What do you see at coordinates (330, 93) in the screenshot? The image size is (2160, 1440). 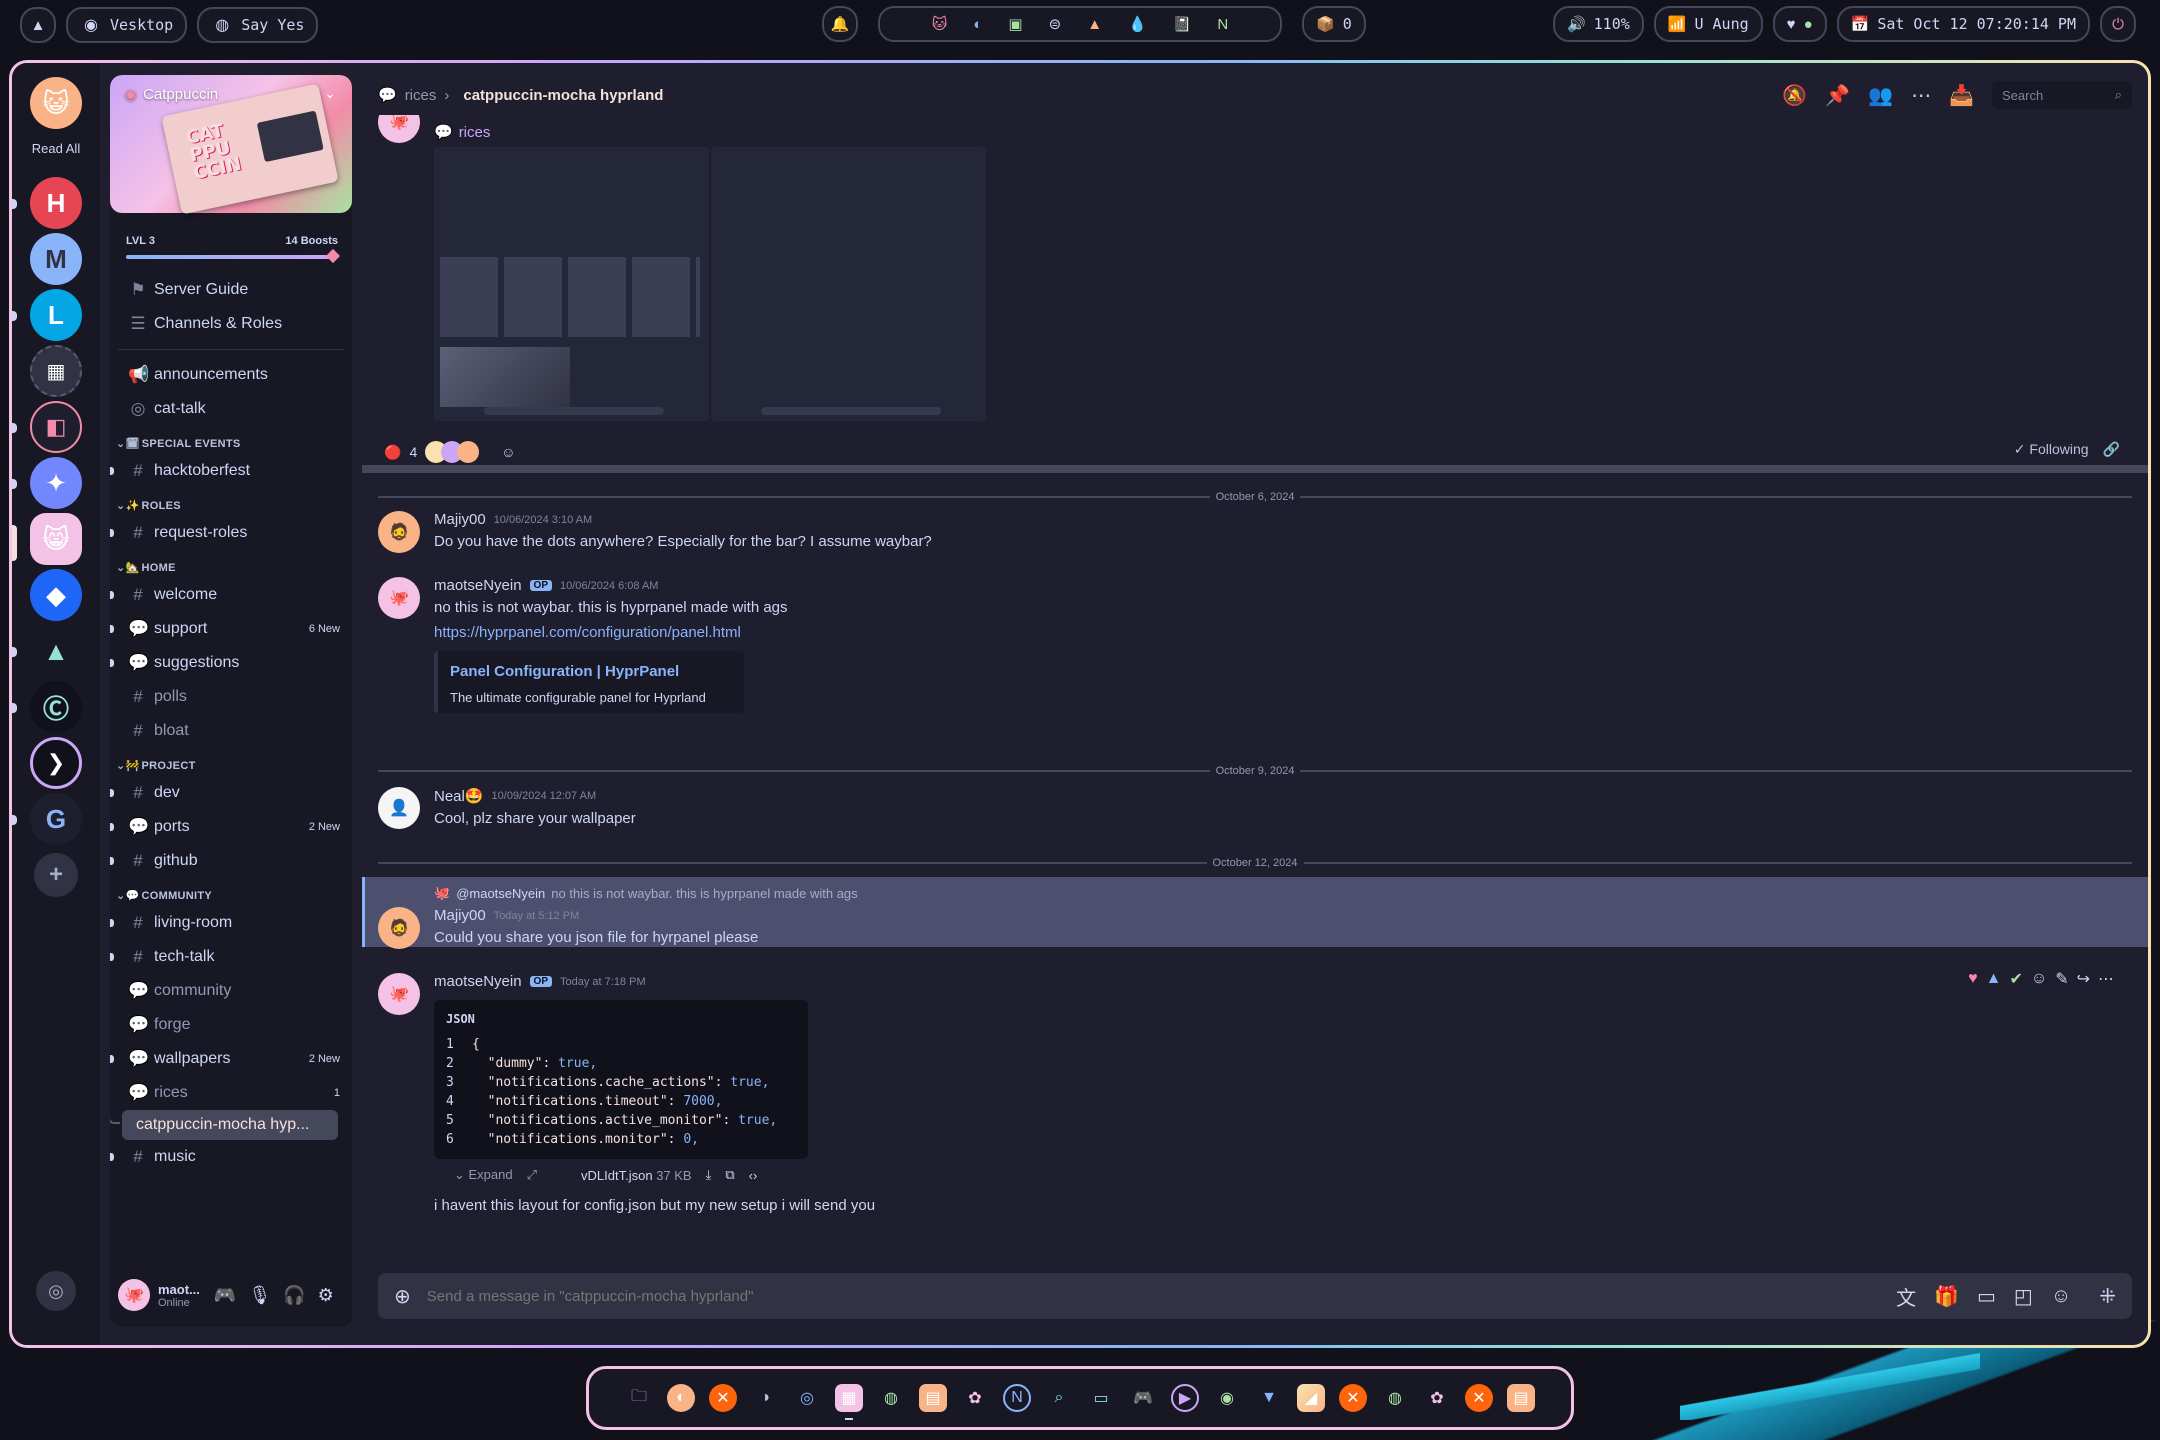 I see `chevron-down-icon: ⌄` at bounding box center [330, 93].